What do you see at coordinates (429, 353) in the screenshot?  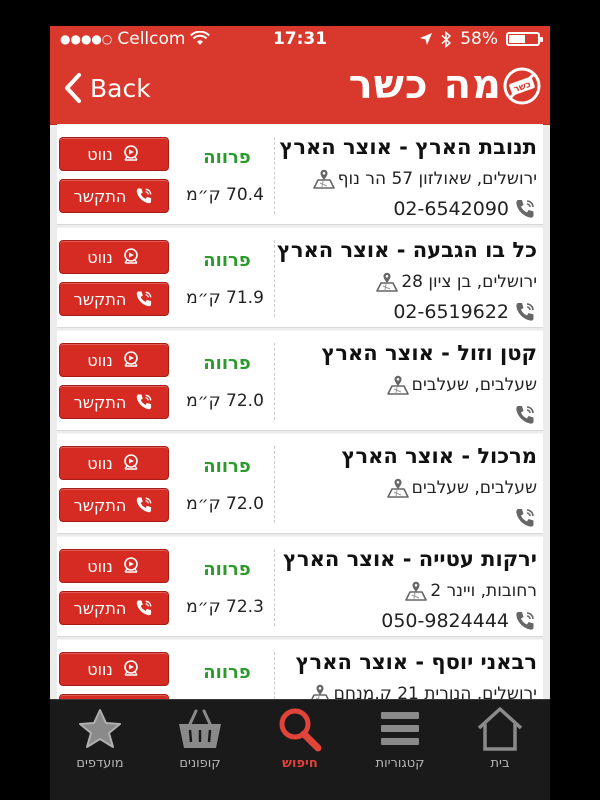 I see `listing-name: קטן וזול - אוצר הארץ` at bounding box center [429, 353].